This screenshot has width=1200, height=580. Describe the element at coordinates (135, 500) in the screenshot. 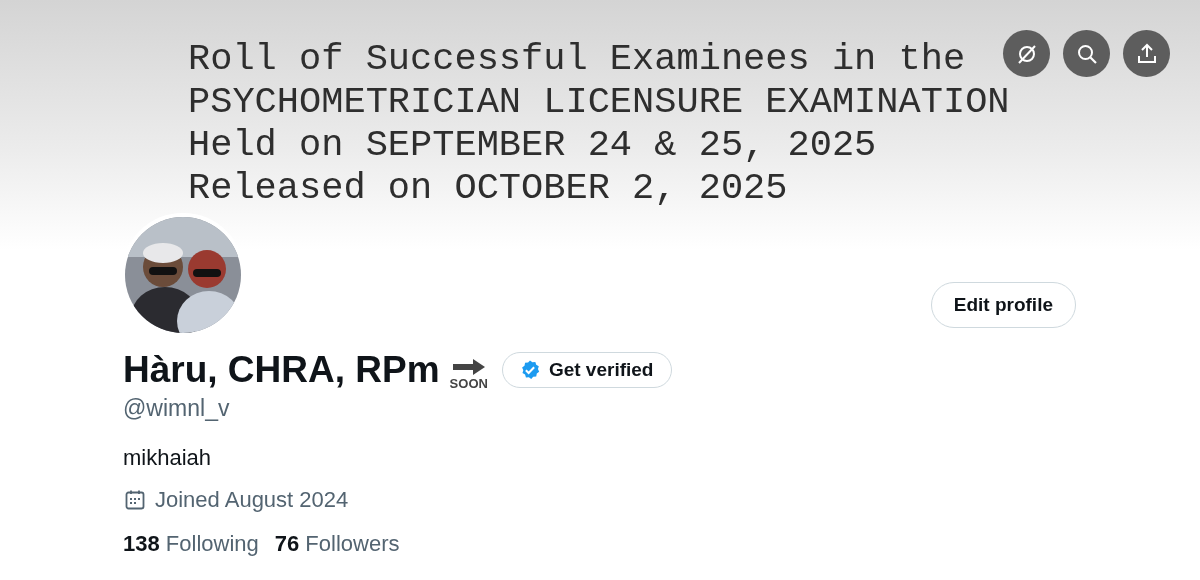

I see `calendar-icon` at that location.